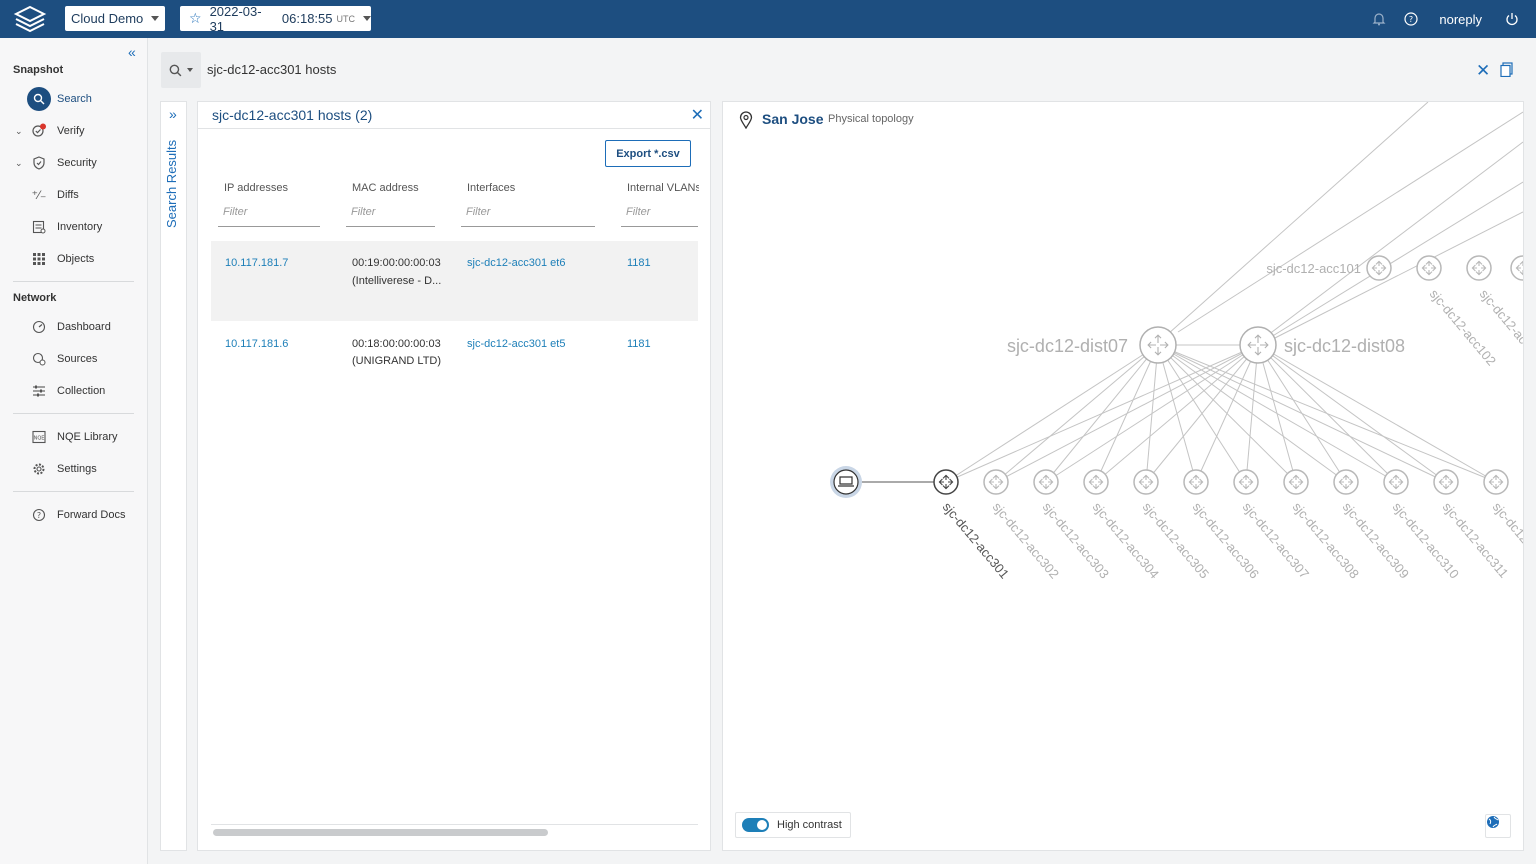 The width and height of the screenshot is (1536, 864). Describe the element at coordinates (173, 476) in the screenshot. I see `search-results-rail: » Search Results` at that location.